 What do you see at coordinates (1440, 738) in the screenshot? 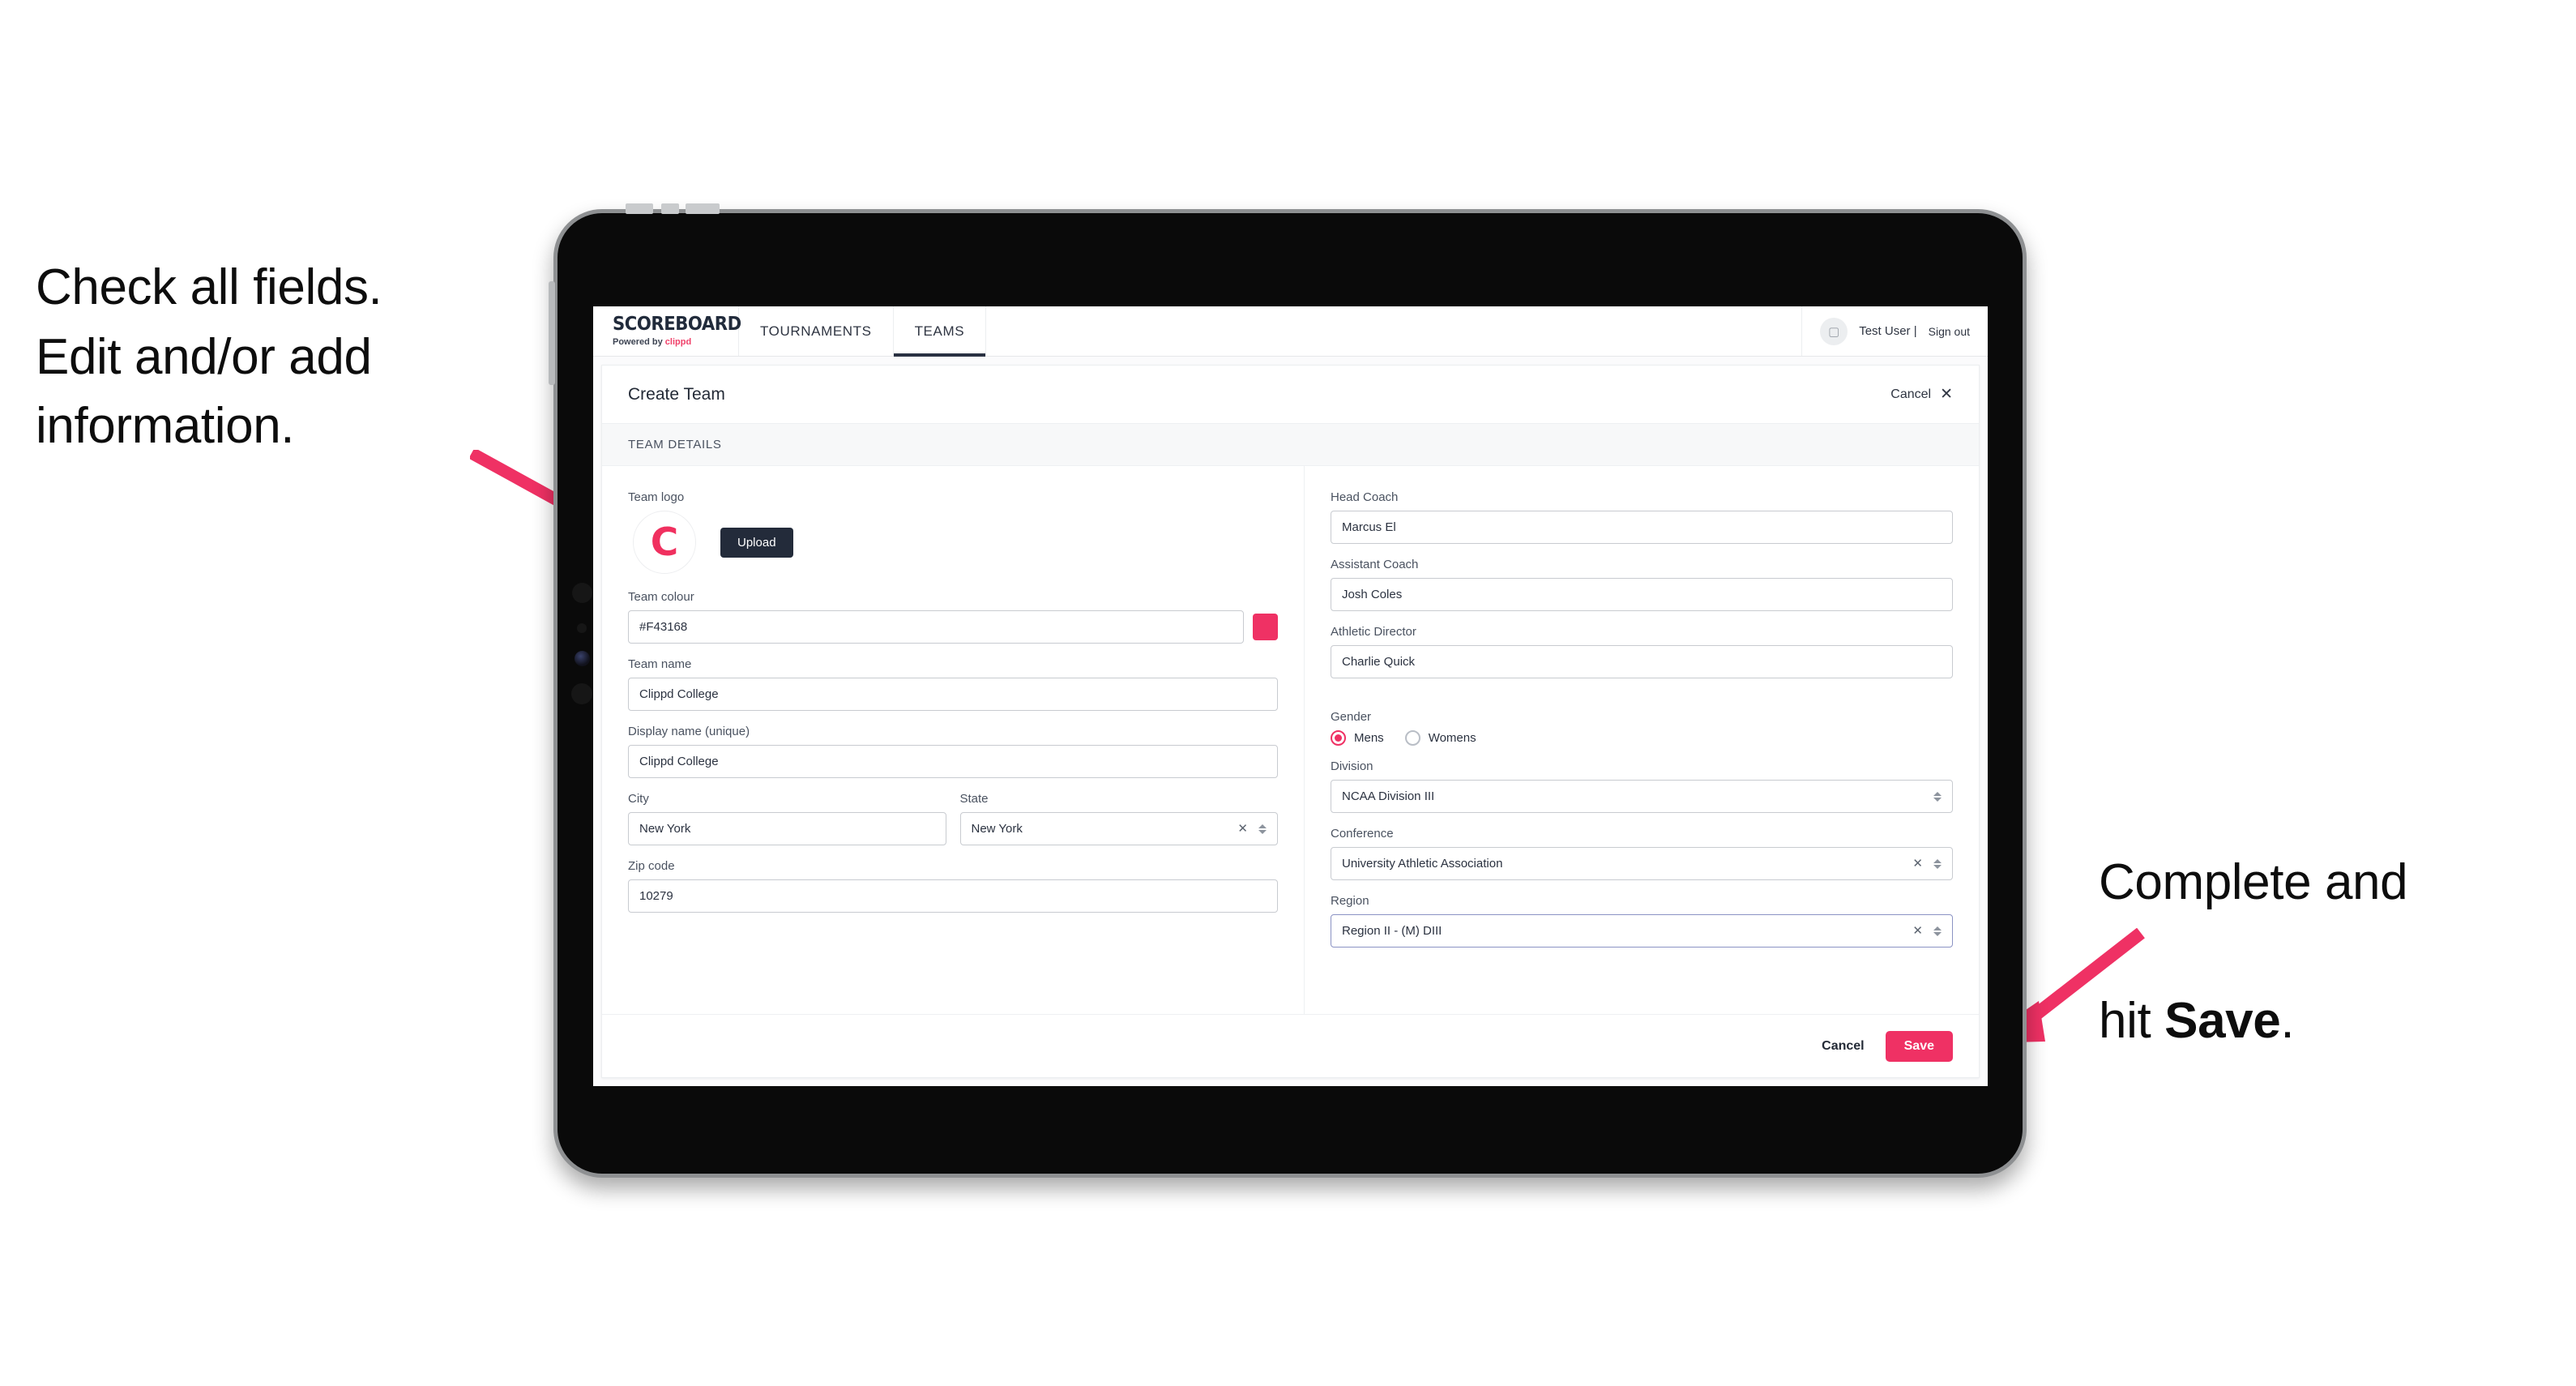
I see `gender-option-womens: Womens` at bounding box center [1440, 738].